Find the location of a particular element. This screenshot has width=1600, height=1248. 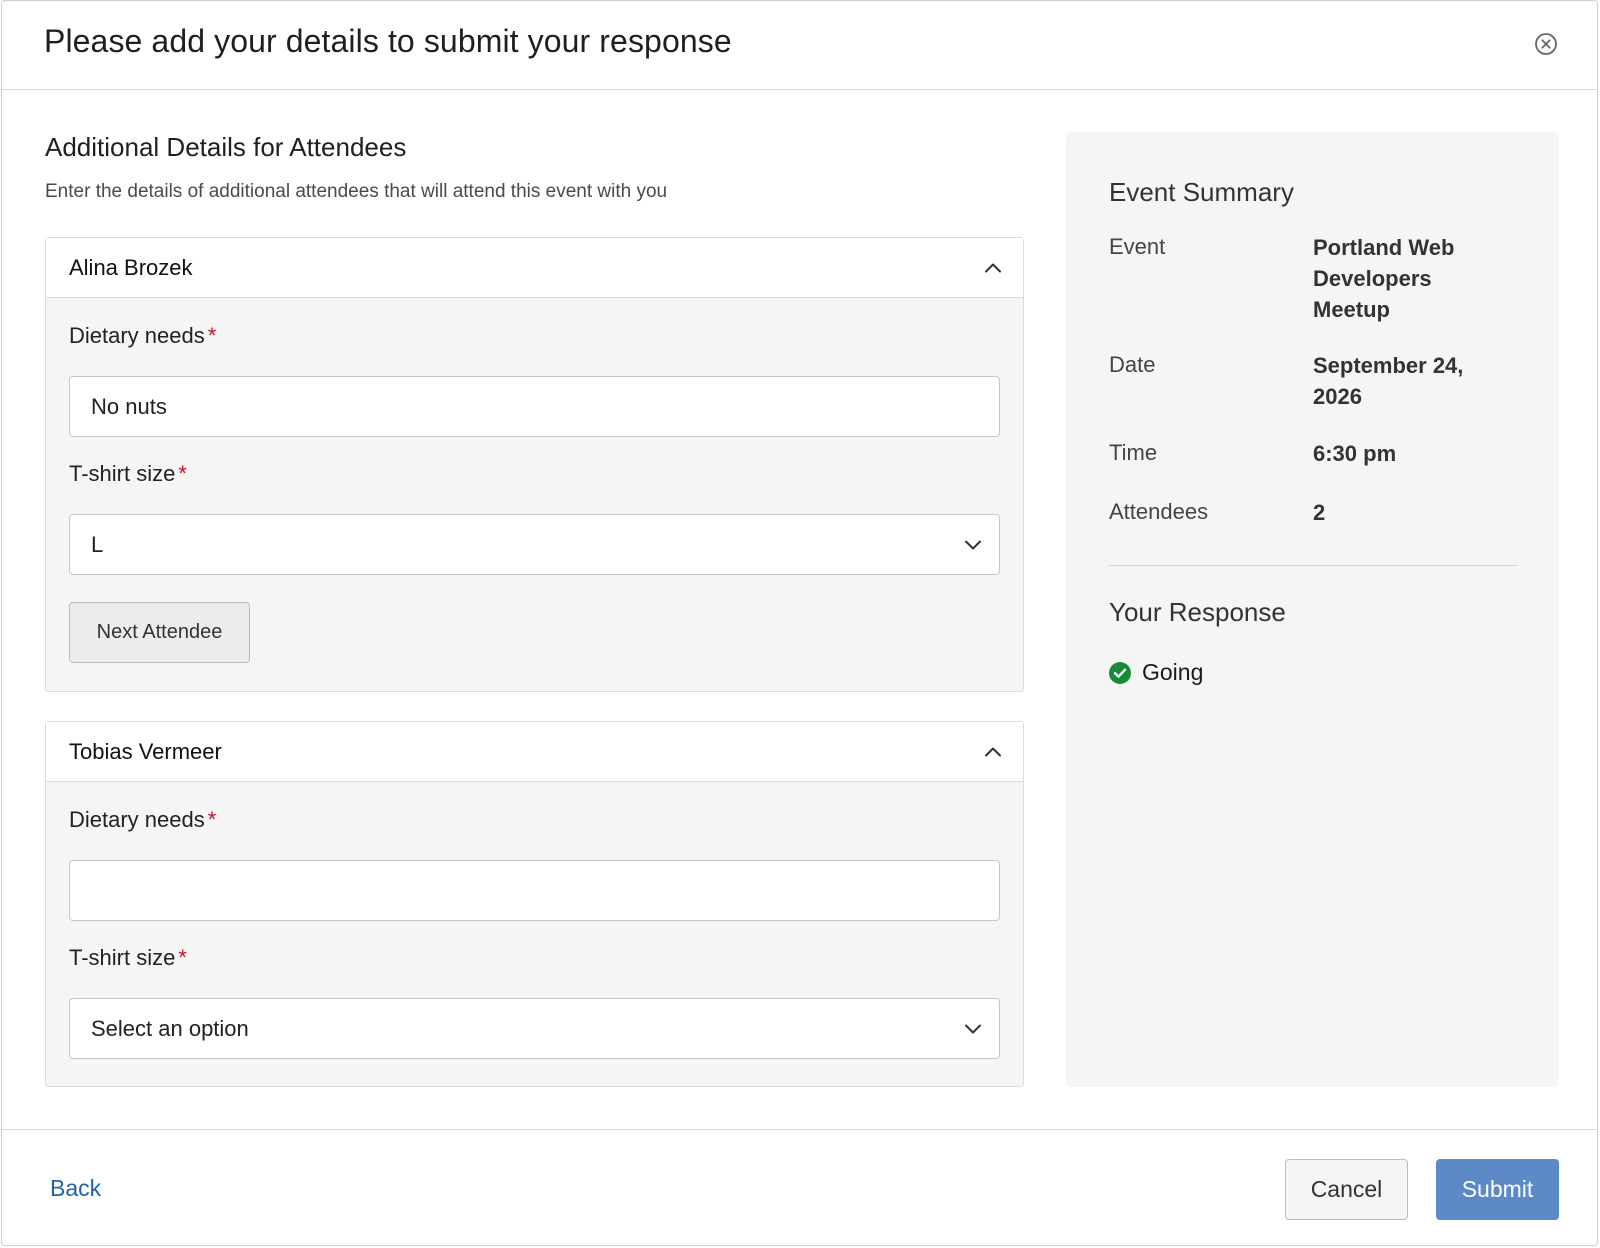

summary-value-attendees: 2 is located at coordinates (1319, 512).